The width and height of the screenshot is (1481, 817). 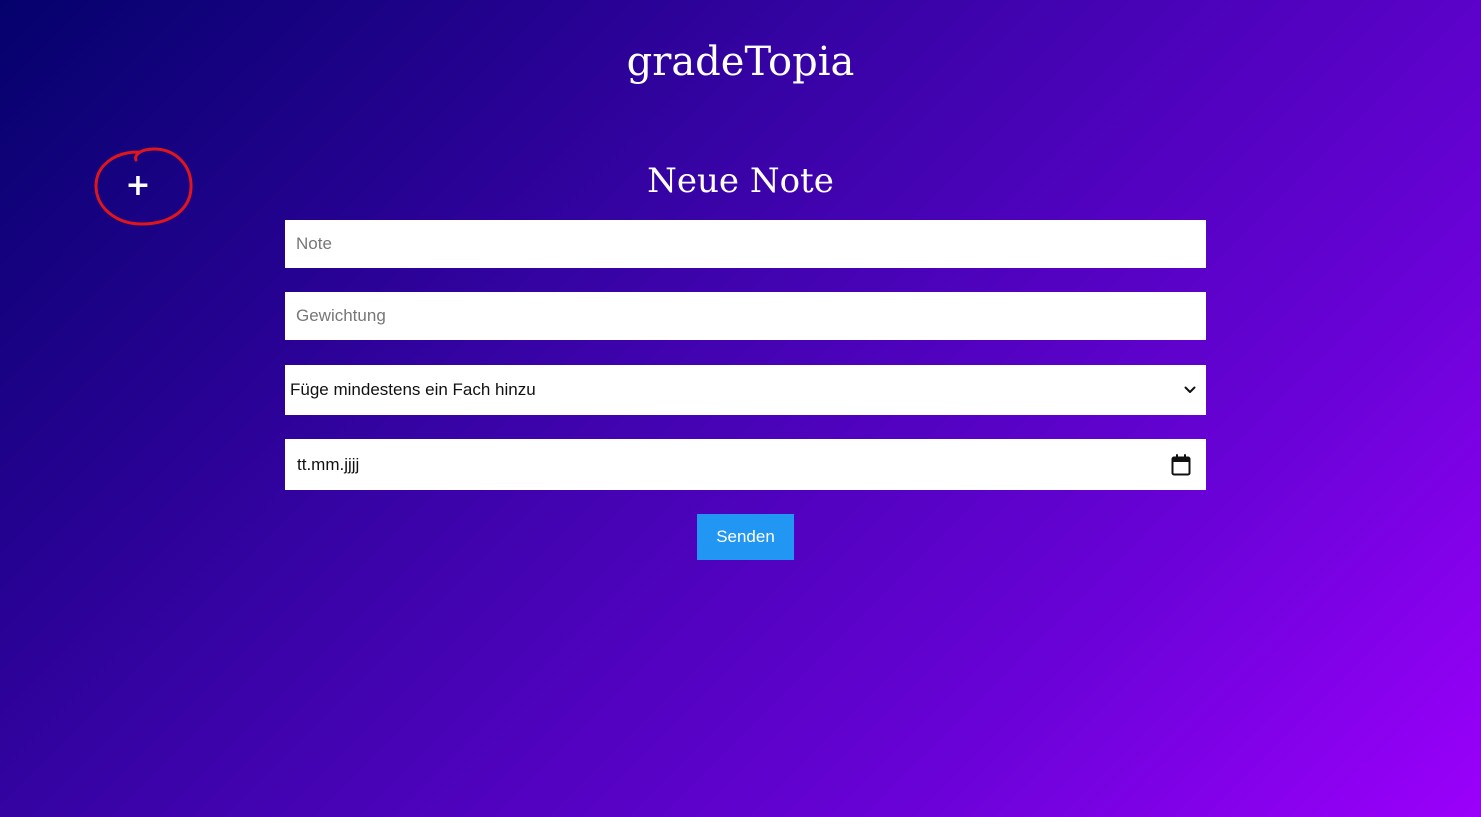 What do you see at coordinates (745, 244) in the screenshot?
I see `note-input` at bounding box center [745, 244].